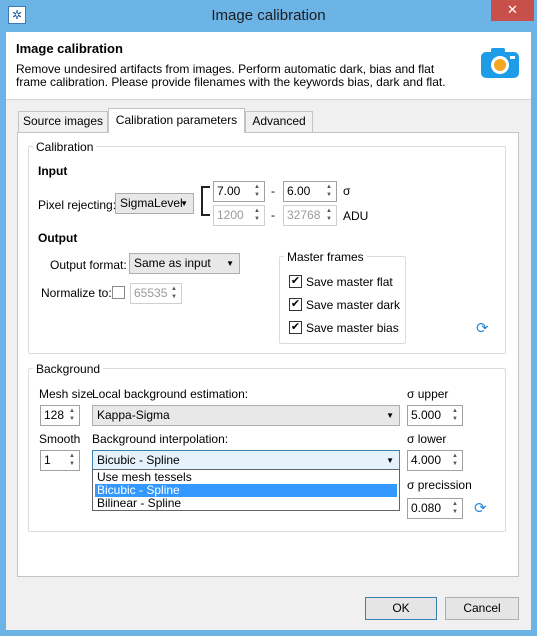 The image size is (537, 636). Describe the element at coordinates (427, 439) in the screenshot. I see `sigma-lower-label: σ lower` at that location.